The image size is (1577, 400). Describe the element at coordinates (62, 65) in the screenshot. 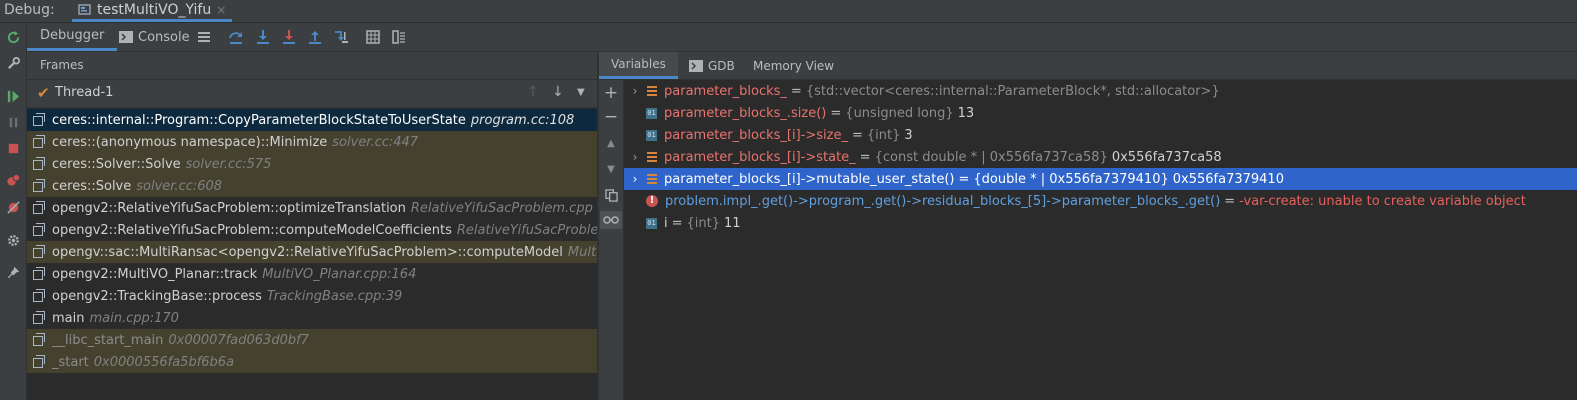

I see `frames-title: Frames` at that location.